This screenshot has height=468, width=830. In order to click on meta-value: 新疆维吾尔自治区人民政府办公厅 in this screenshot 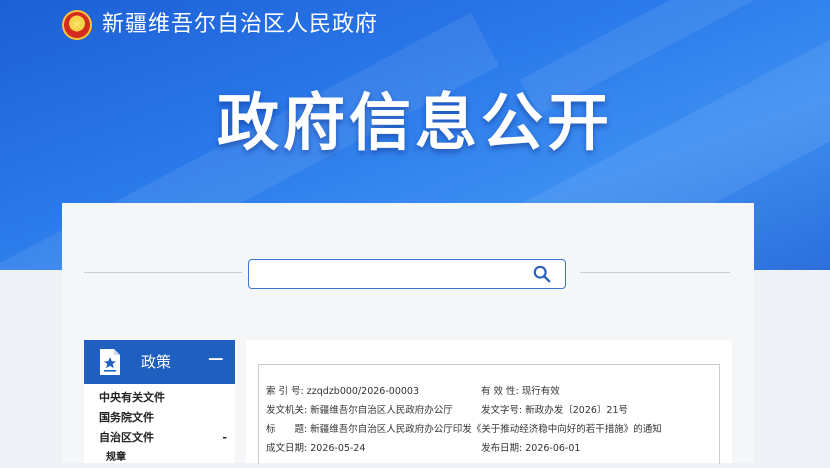, I will do `click(381, 410)`.